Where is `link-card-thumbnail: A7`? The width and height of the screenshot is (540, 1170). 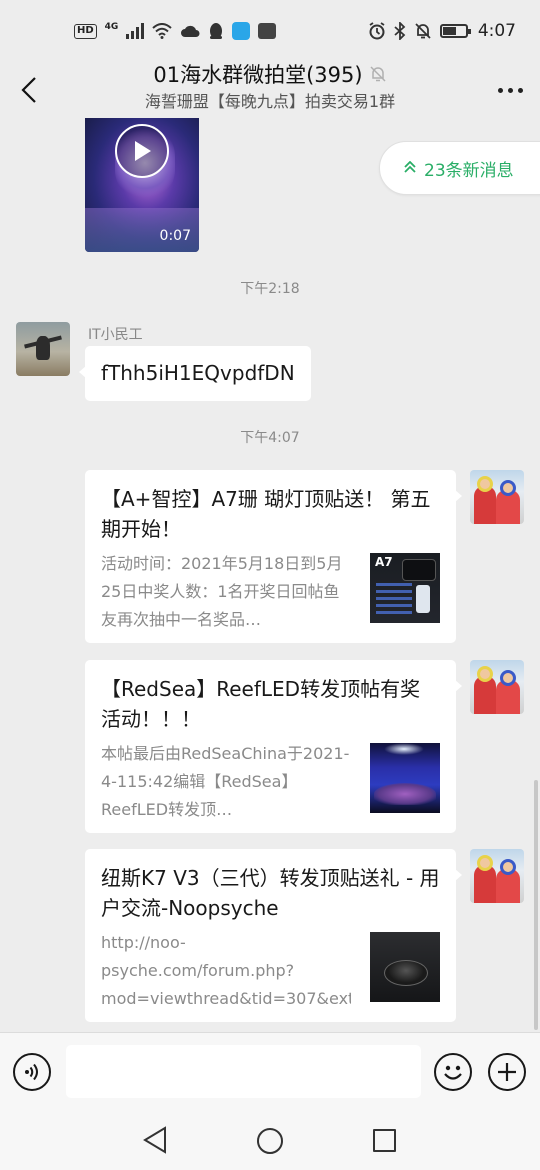 link-card-thumbnail: A7 is located at coordinates (405, 588).